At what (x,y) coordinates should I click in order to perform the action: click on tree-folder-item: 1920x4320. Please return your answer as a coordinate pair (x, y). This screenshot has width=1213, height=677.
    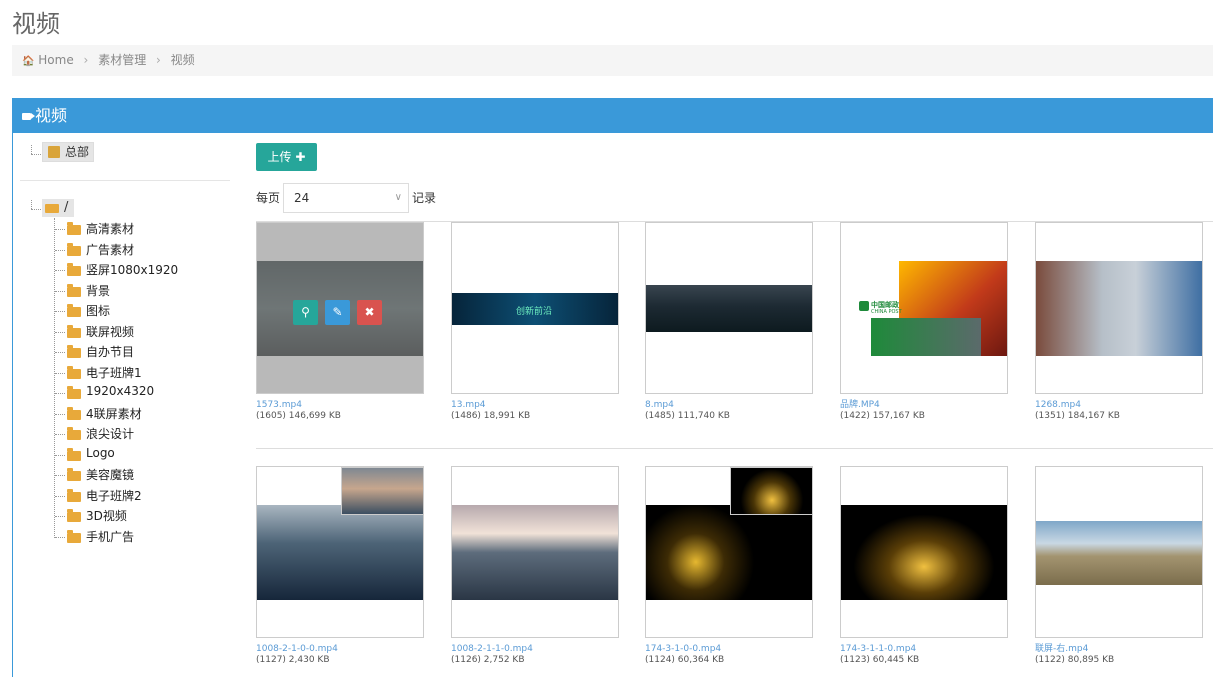
    Looking at the image, I should click on (120, 391).